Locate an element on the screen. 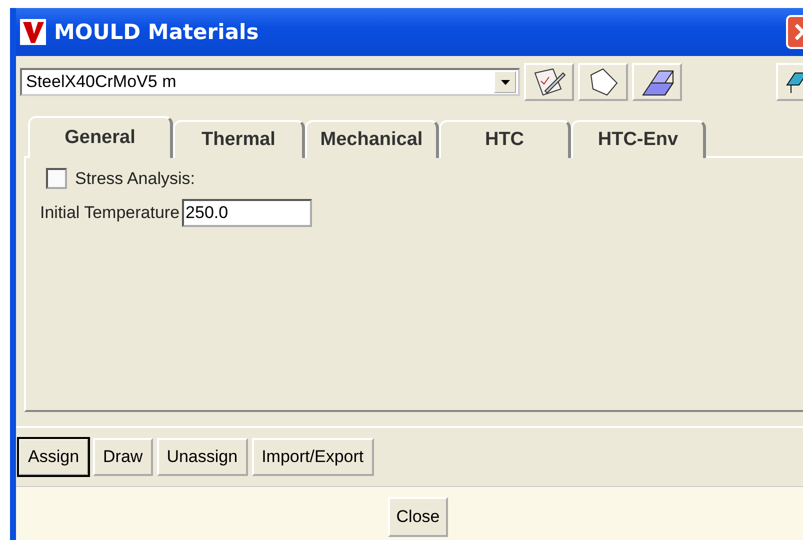 The image size is (803, 540). field-label: Initial Temperature is located at coordinates (110, 213).